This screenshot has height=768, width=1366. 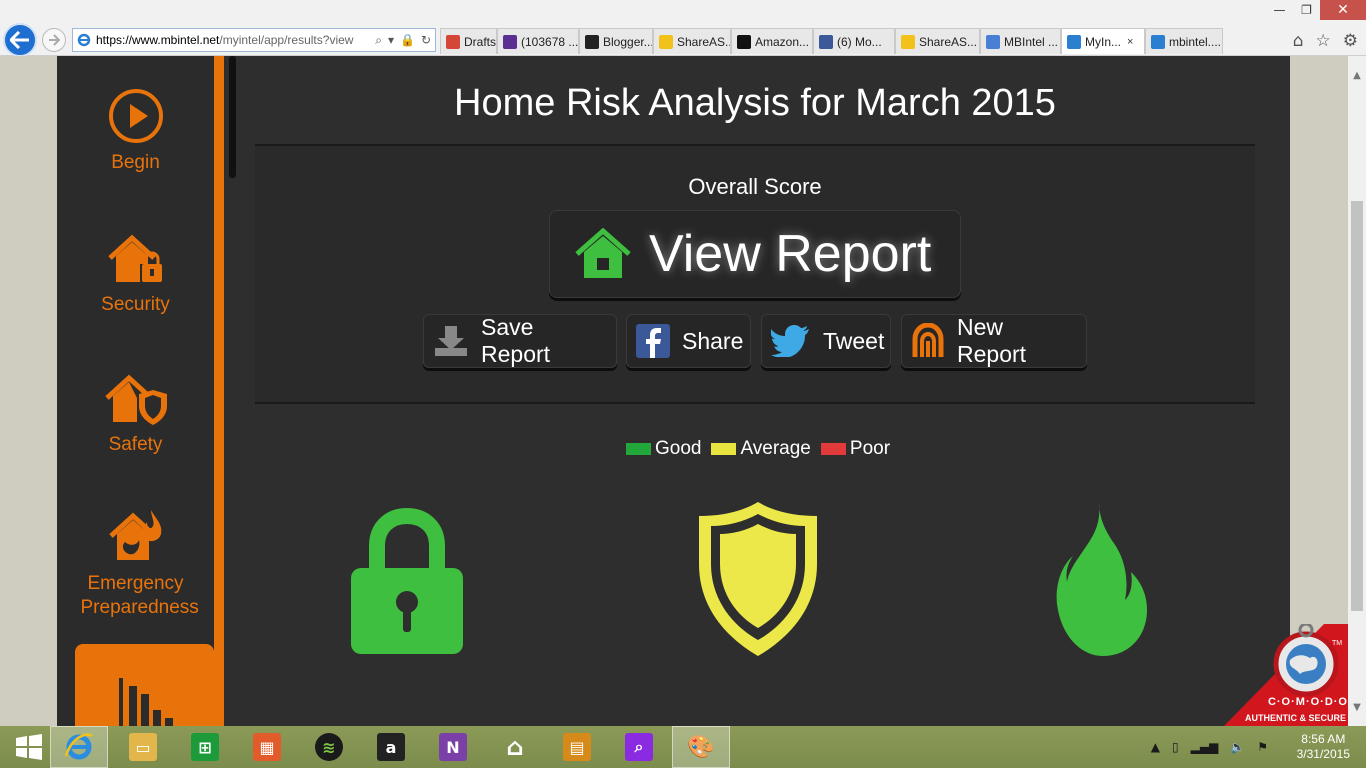 What do you see at coordinates (638, 449) in the screenshot?
I see `legend-good-swatch` at bounding box center [638, 449].